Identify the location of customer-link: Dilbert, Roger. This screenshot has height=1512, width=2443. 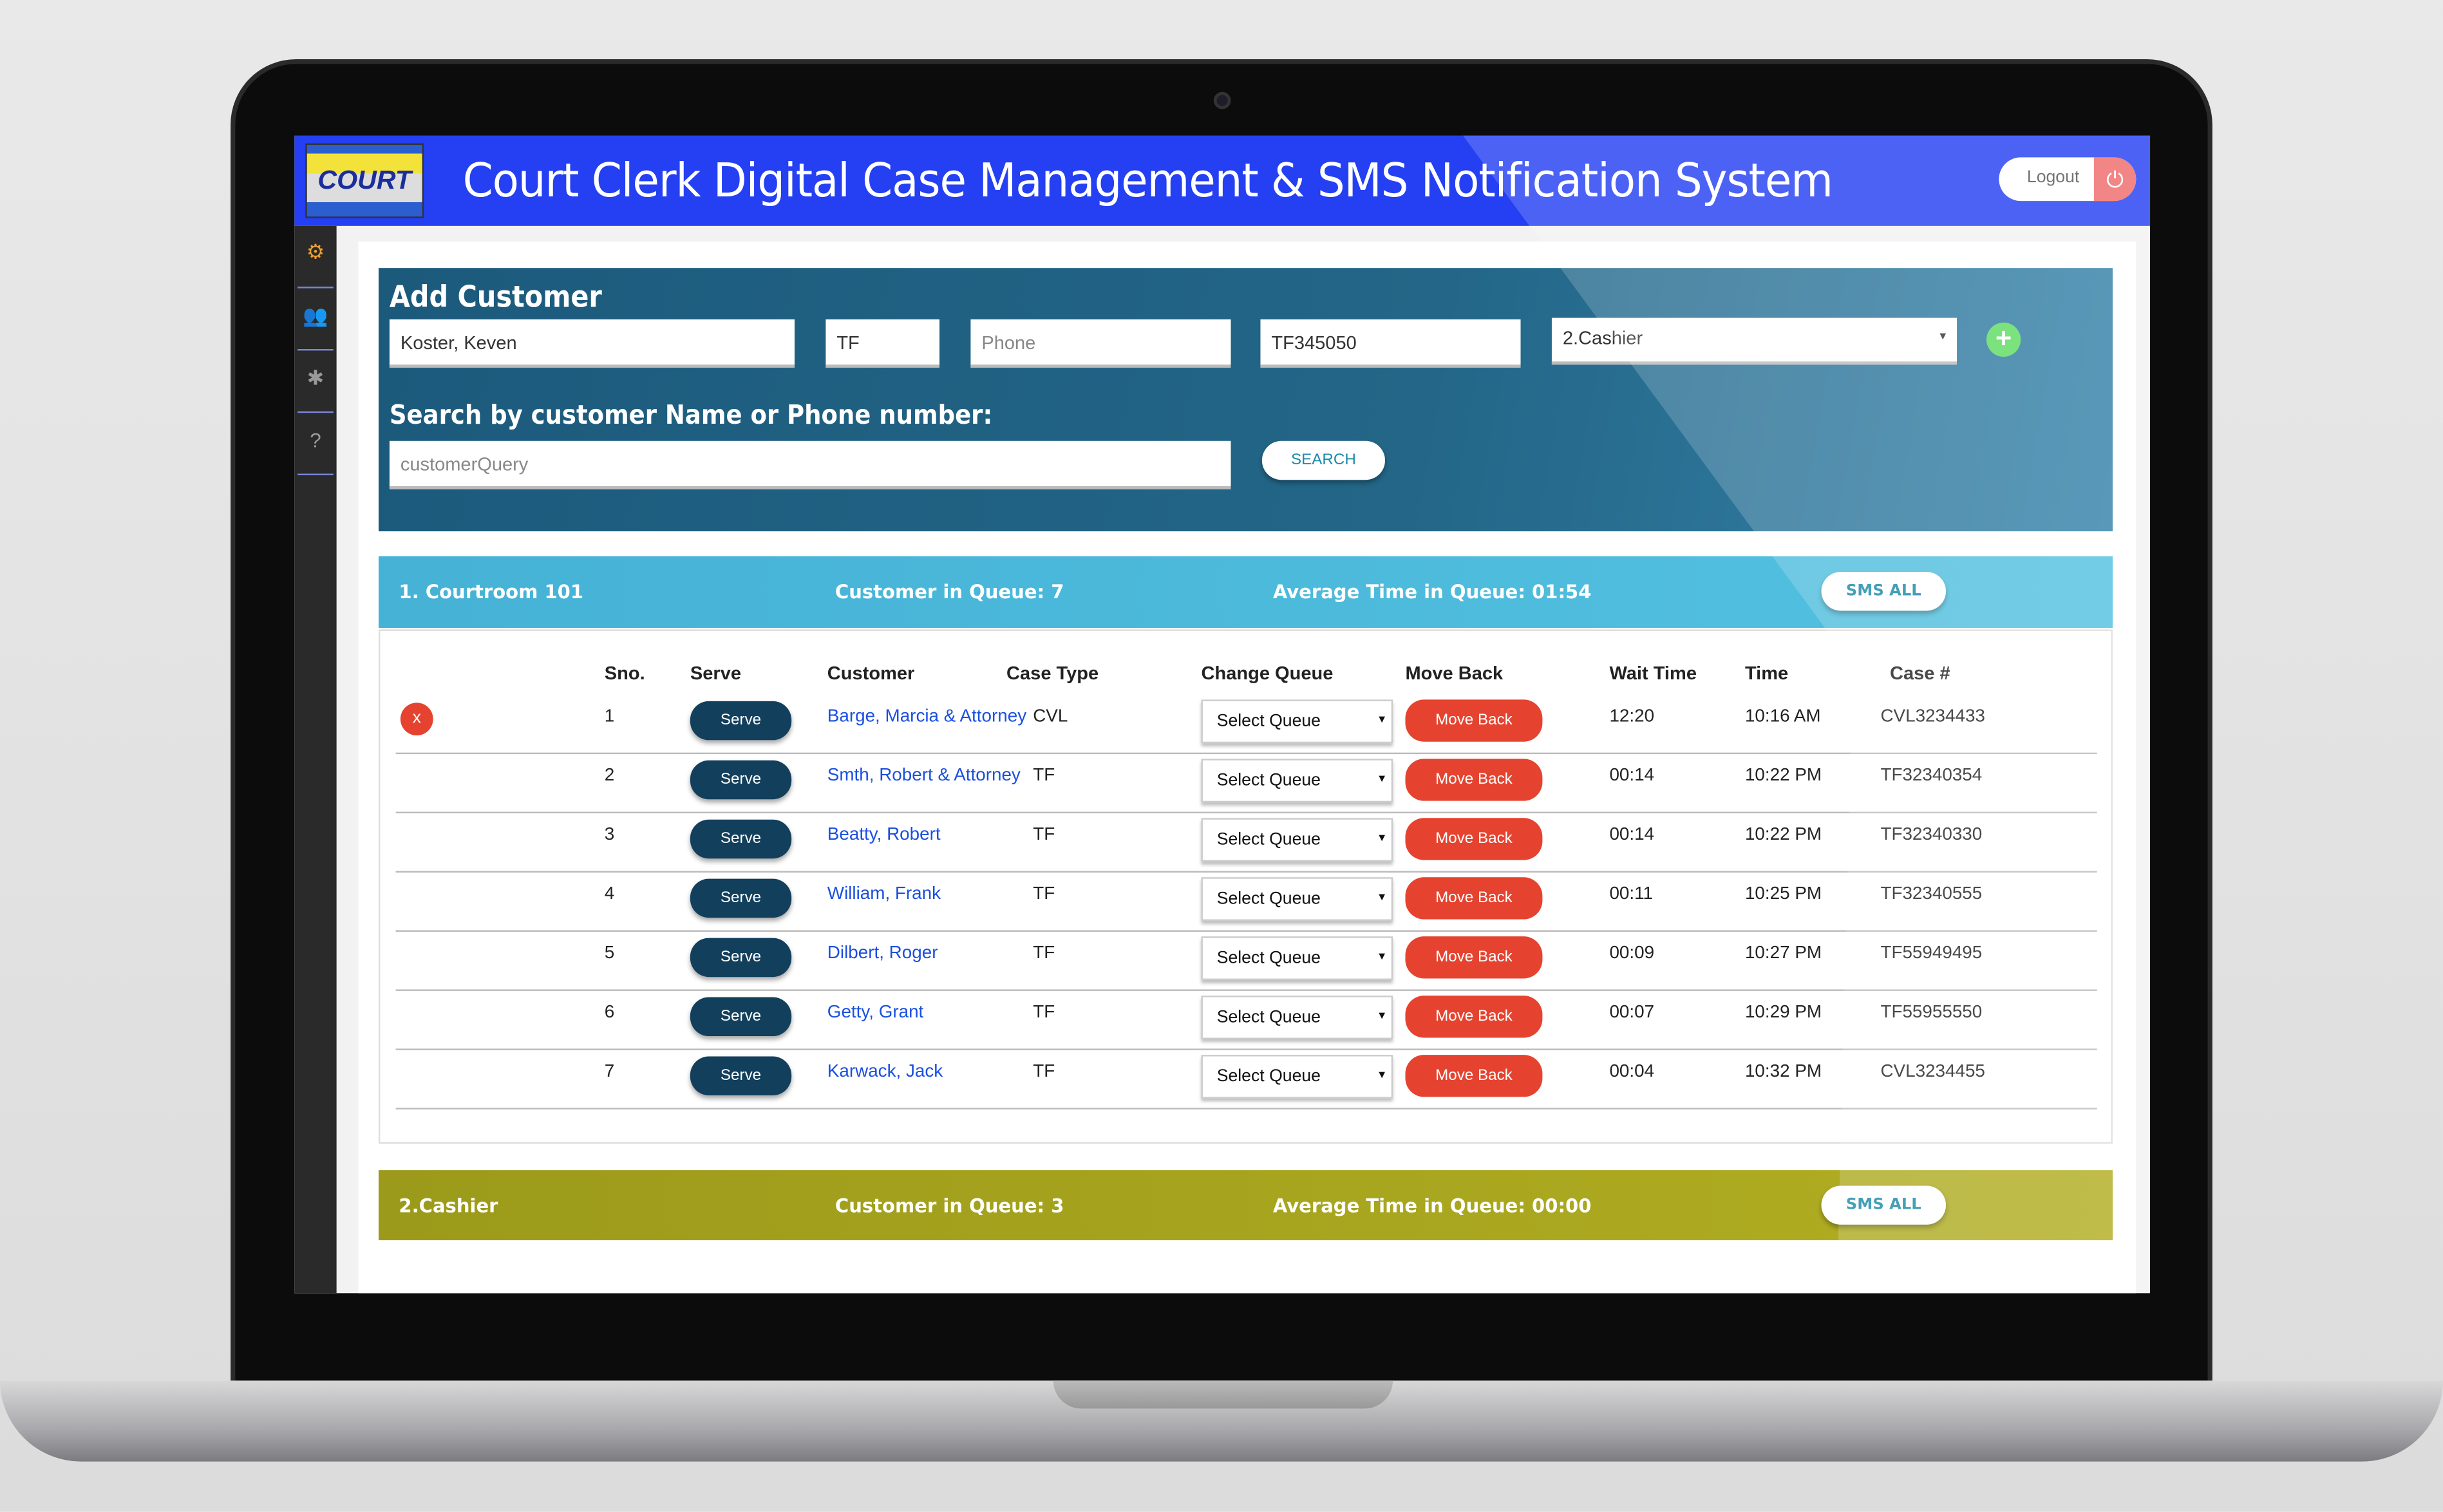
(882, 953).